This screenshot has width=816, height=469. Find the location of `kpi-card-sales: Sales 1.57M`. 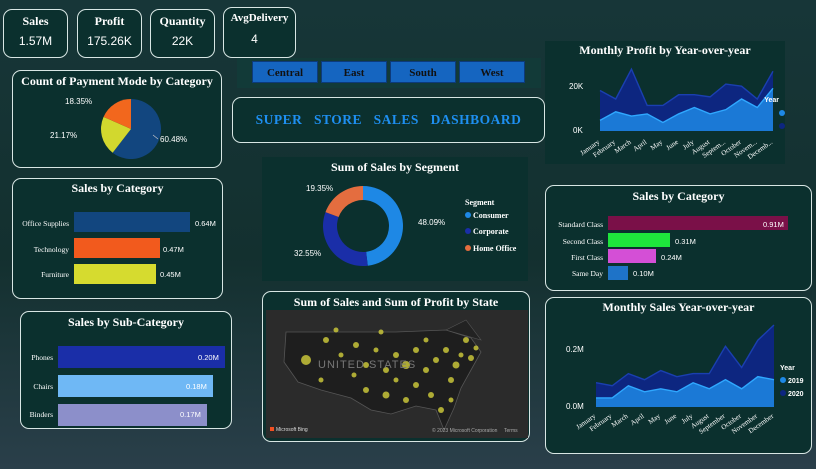

kpi-card-sales: Sales 1.57M is located at coordinates (35, 33).